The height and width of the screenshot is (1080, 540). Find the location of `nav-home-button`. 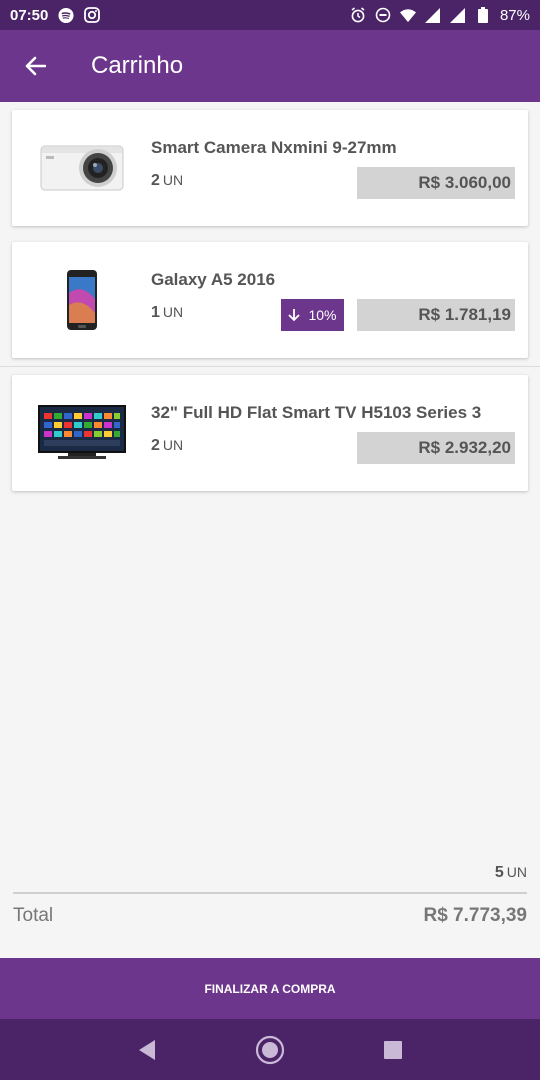

nav-home-button is located at coordinates (270, 1050).